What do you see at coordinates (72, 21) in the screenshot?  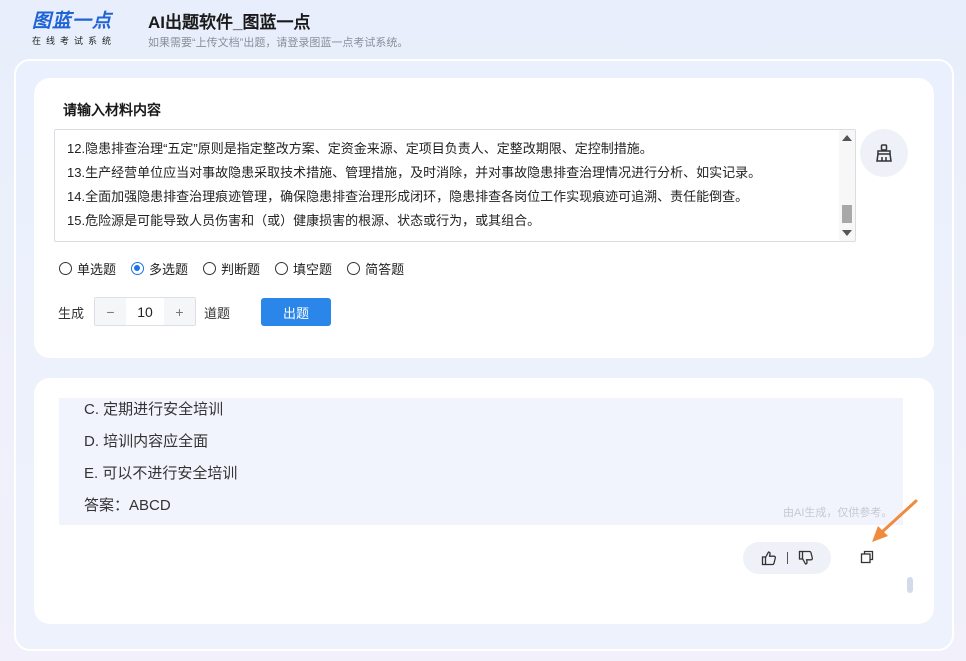 I see `logo-main-text: 图蓝一点` at bounding box center [72, 21].